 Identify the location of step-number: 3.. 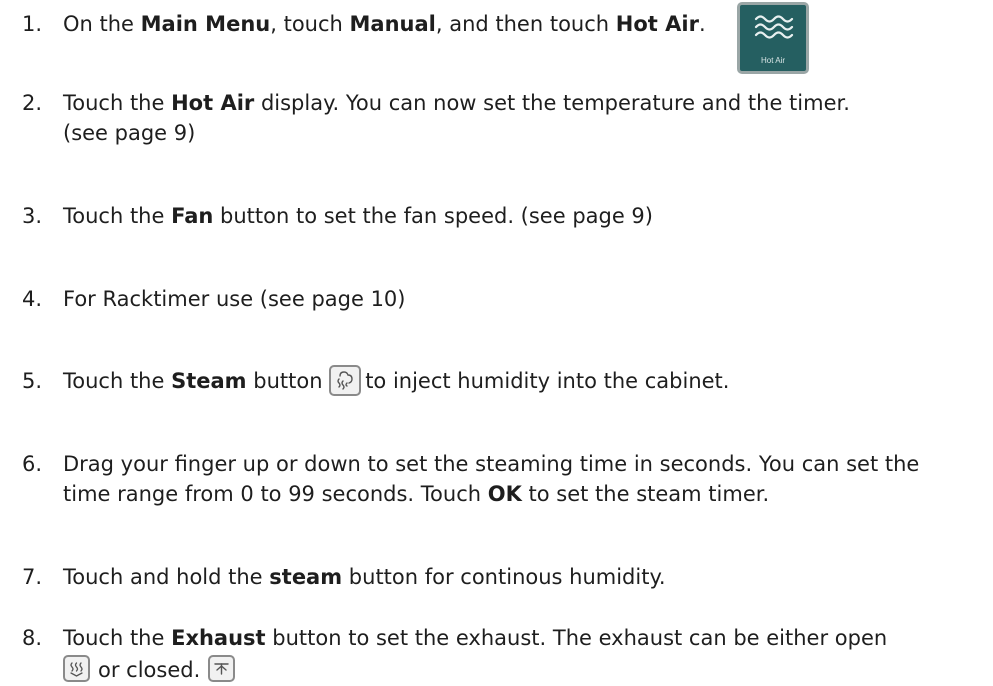
(32, 216).